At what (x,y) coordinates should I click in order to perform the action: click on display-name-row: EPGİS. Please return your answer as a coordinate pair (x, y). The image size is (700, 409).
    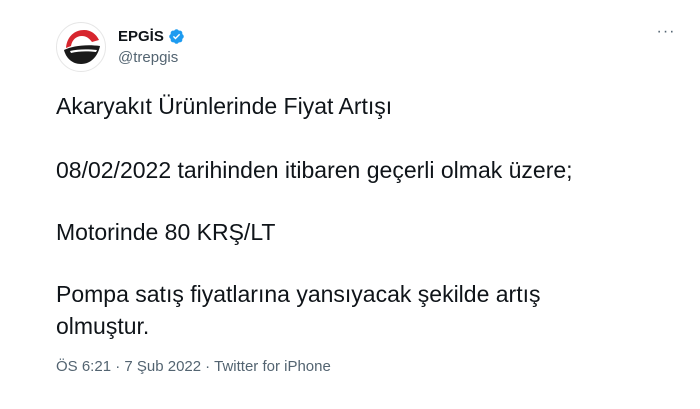
    Looking at the image, I should click on (151, 37).